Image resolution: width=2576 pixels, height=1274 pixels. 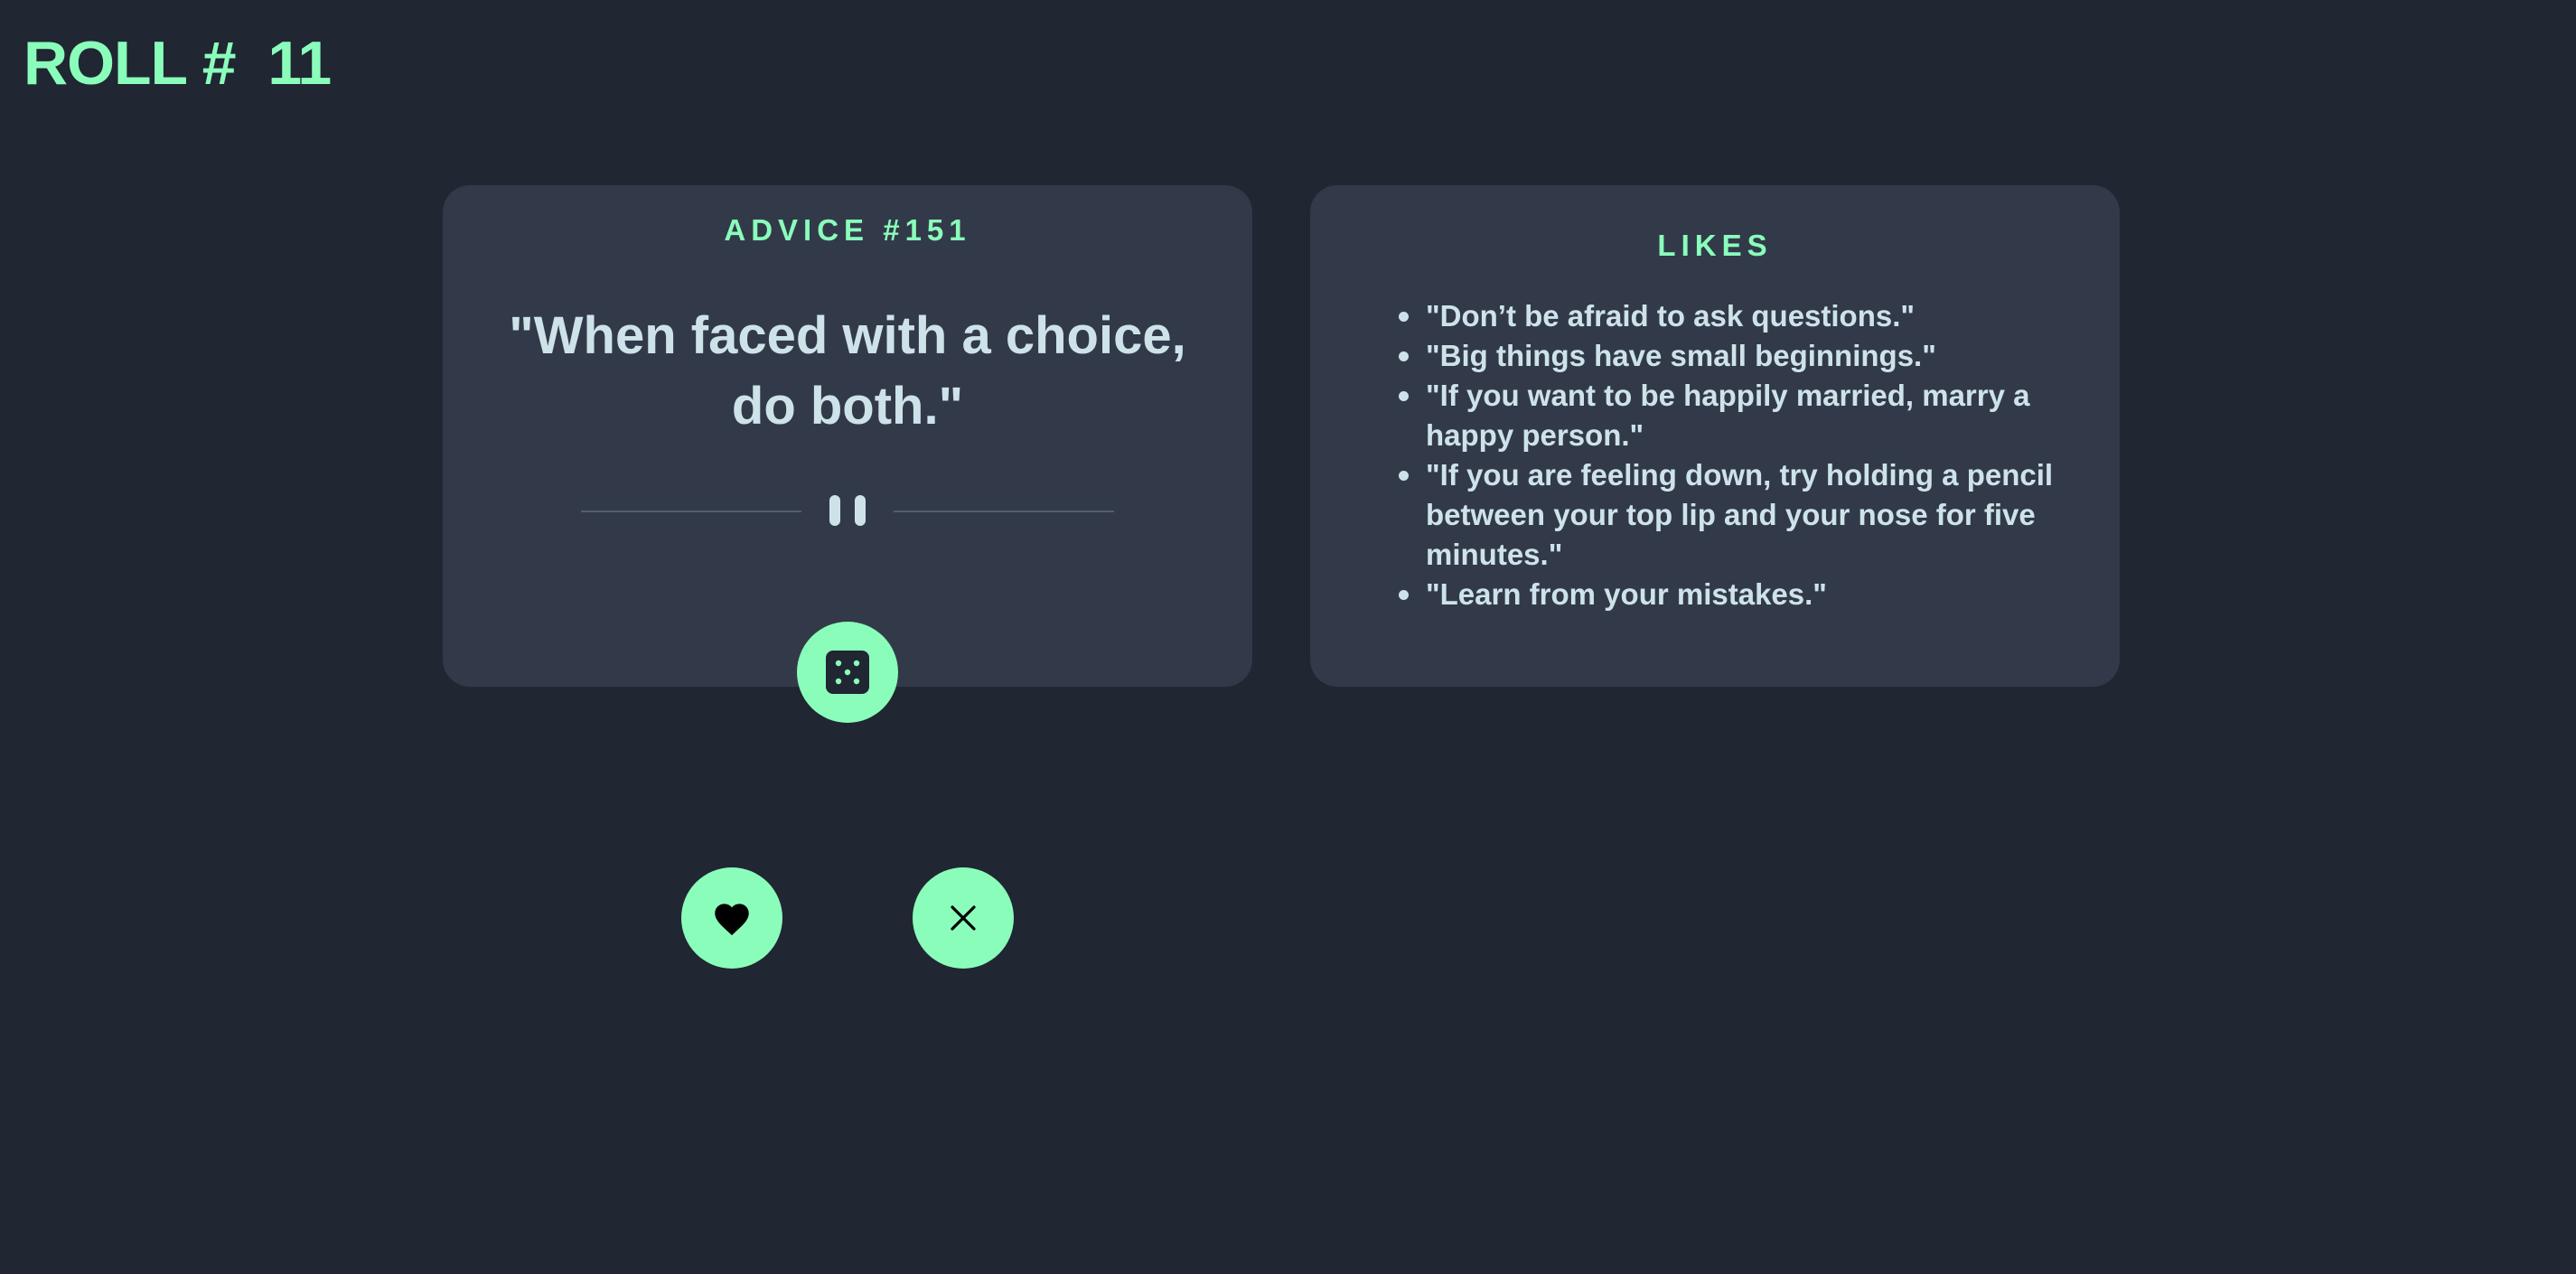 What do you see at coordinates (1004, 511) in the screenshot?
I see `divider-line-right` at bounding box center [1004, 511].